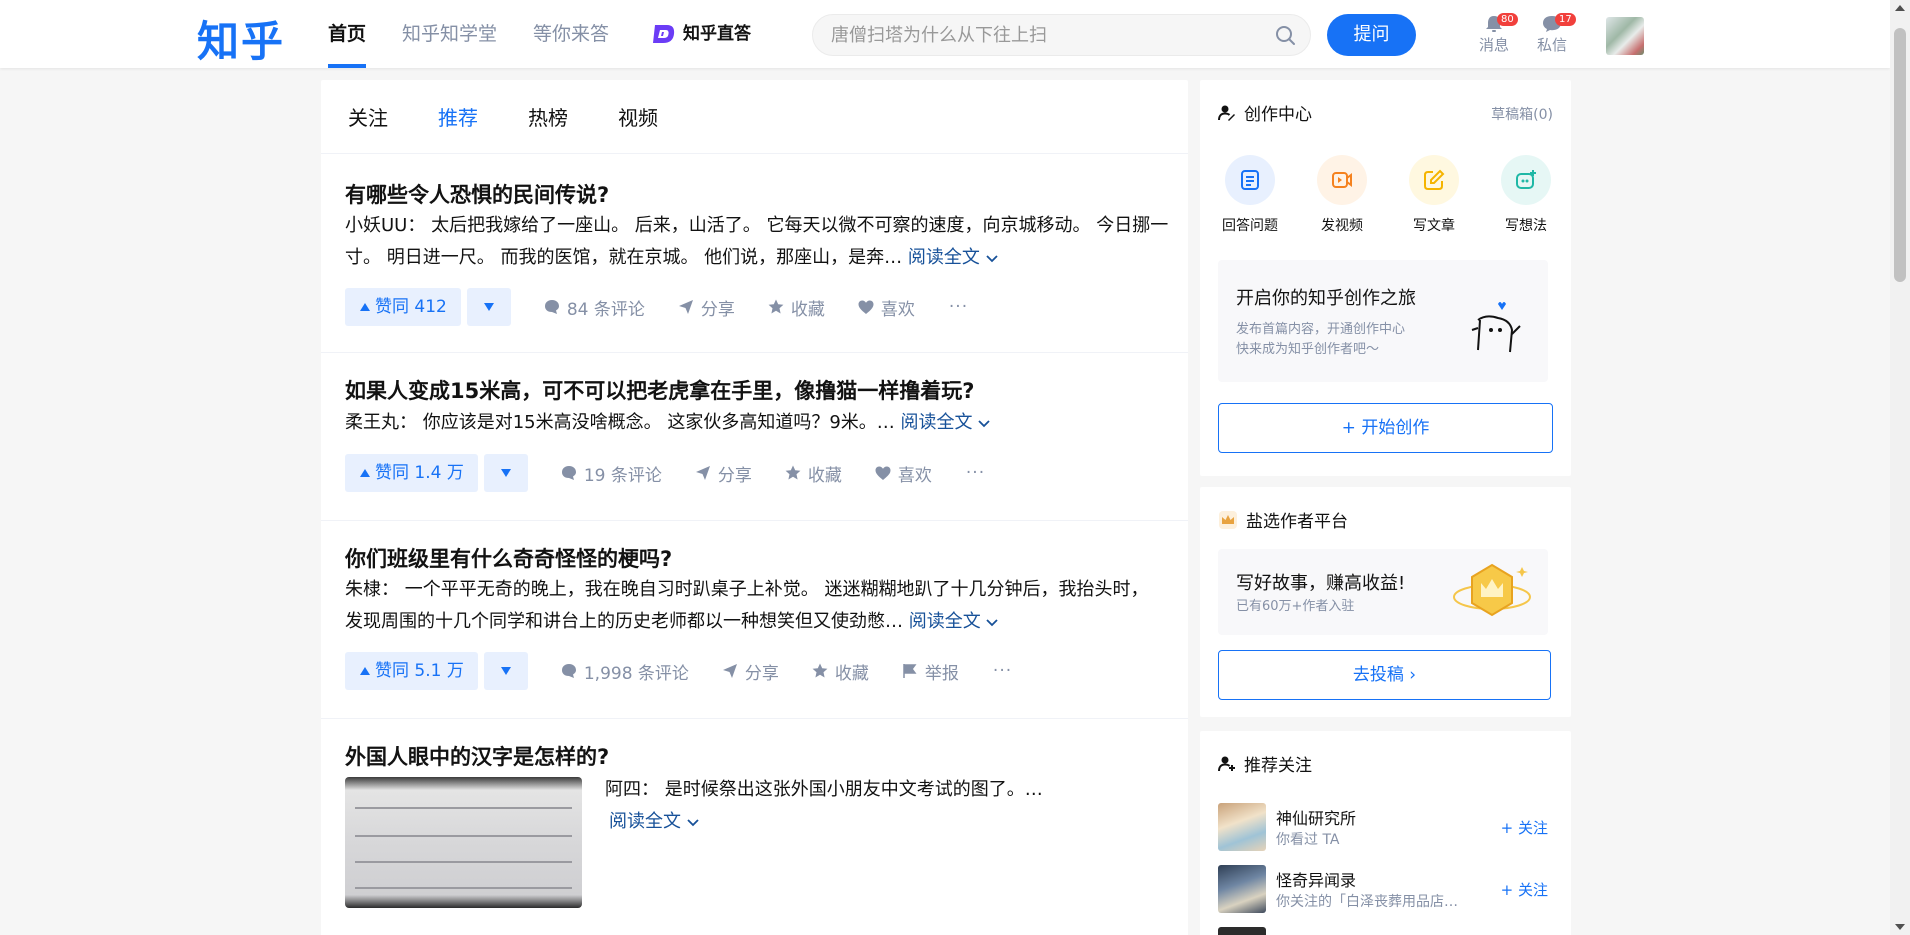 This screenshot has width=1910, height=935. I want to click on card-excerpt: 柔王丸： 你应该是对15米高没啥概念。 这家伙多高知道吗？9米。… 阅读全文, so click(765, 423).